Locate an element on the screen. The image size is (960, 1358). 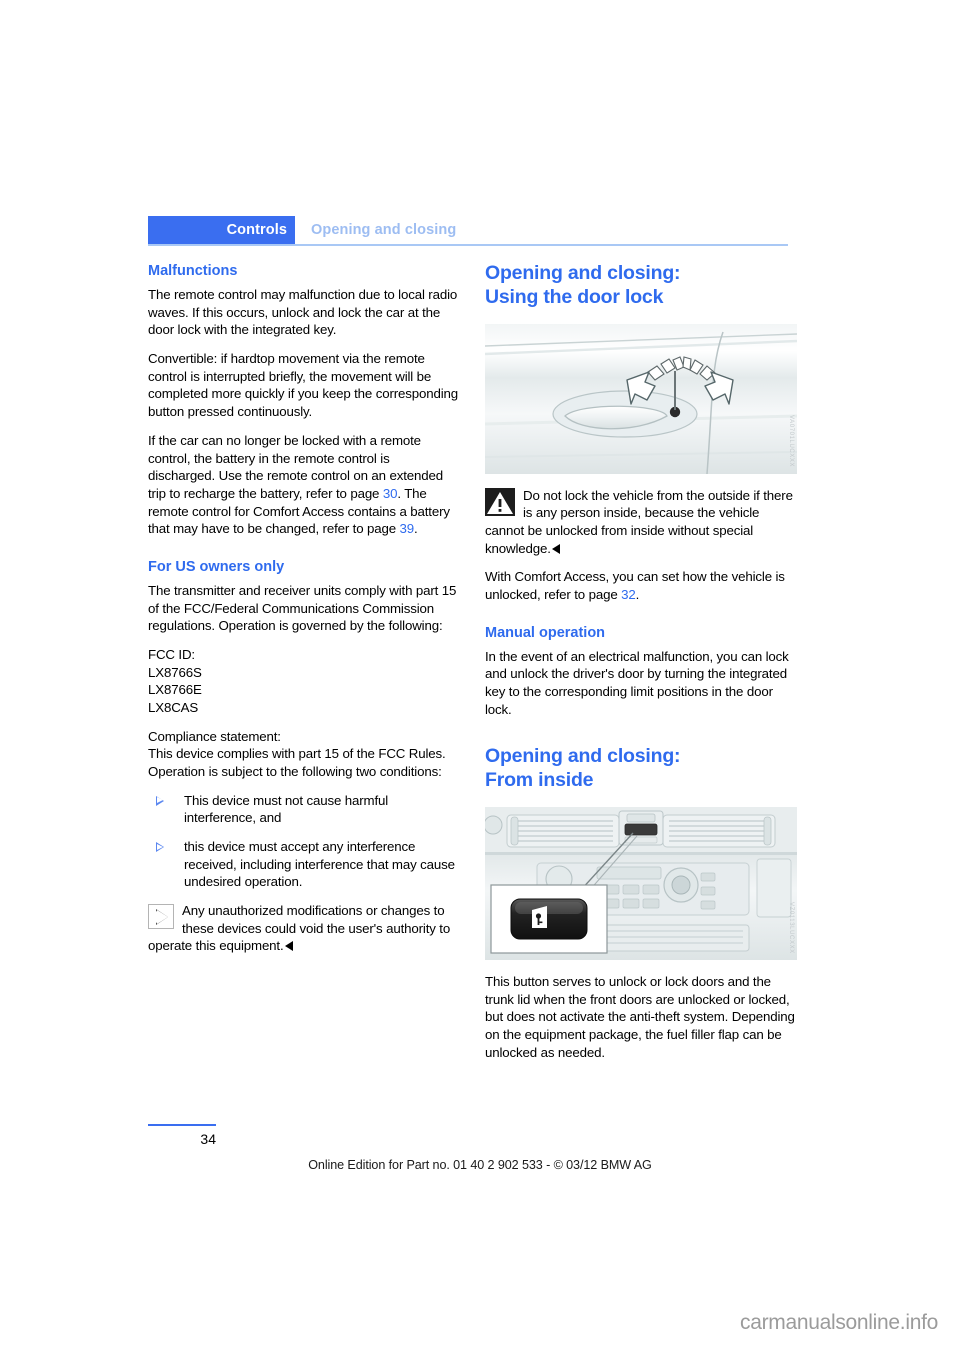
fcc-id-2: LX8766E is located at coordinates (175, 690).